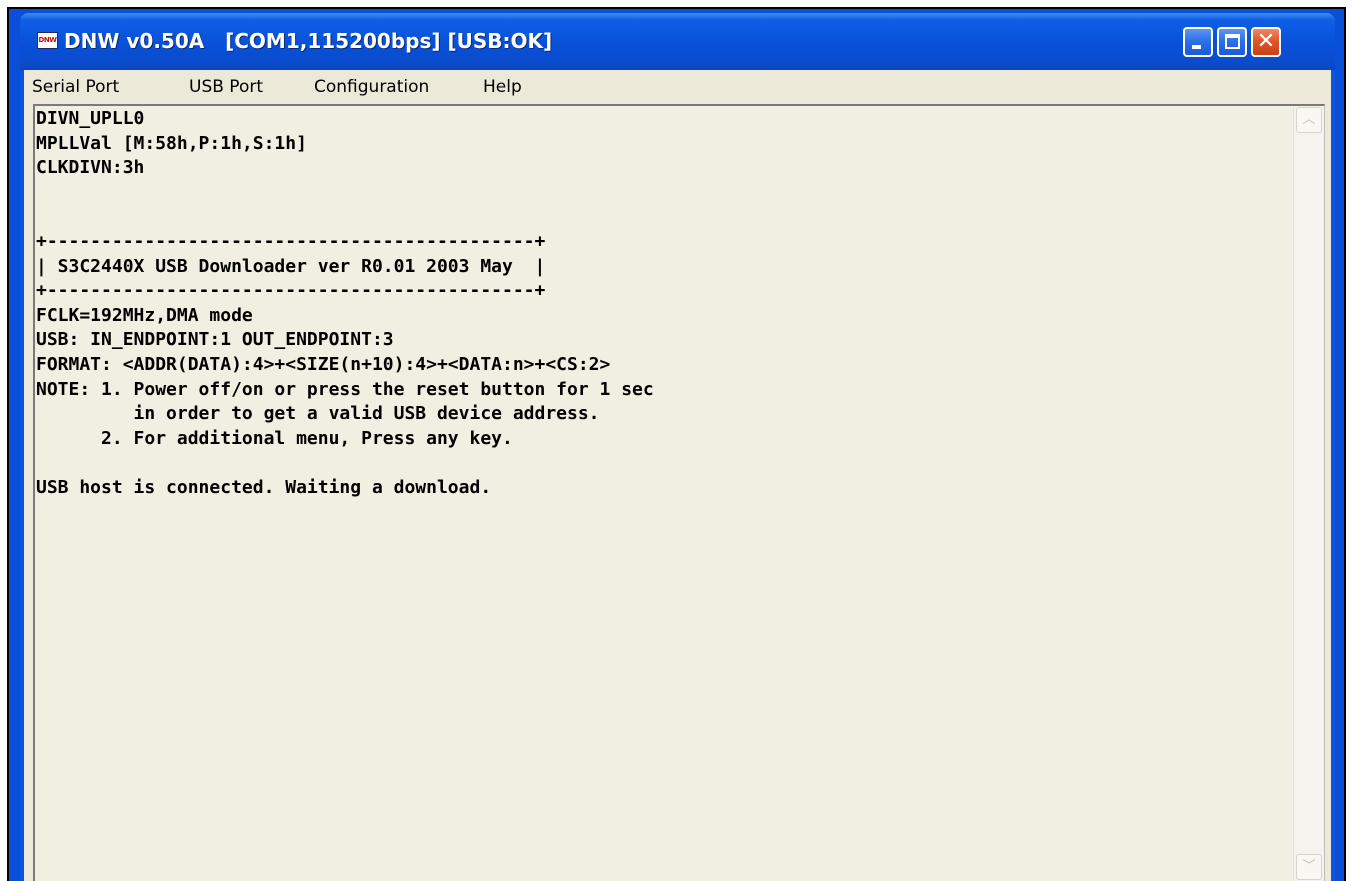 This screenshot has height=881, width=1352. I want to click on menu-usb-port: USB Port, so click(226, 87).